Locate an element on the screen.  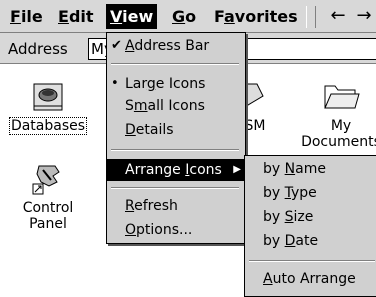
menu-item-by-date: by Date is located at coordinates (290, 241).